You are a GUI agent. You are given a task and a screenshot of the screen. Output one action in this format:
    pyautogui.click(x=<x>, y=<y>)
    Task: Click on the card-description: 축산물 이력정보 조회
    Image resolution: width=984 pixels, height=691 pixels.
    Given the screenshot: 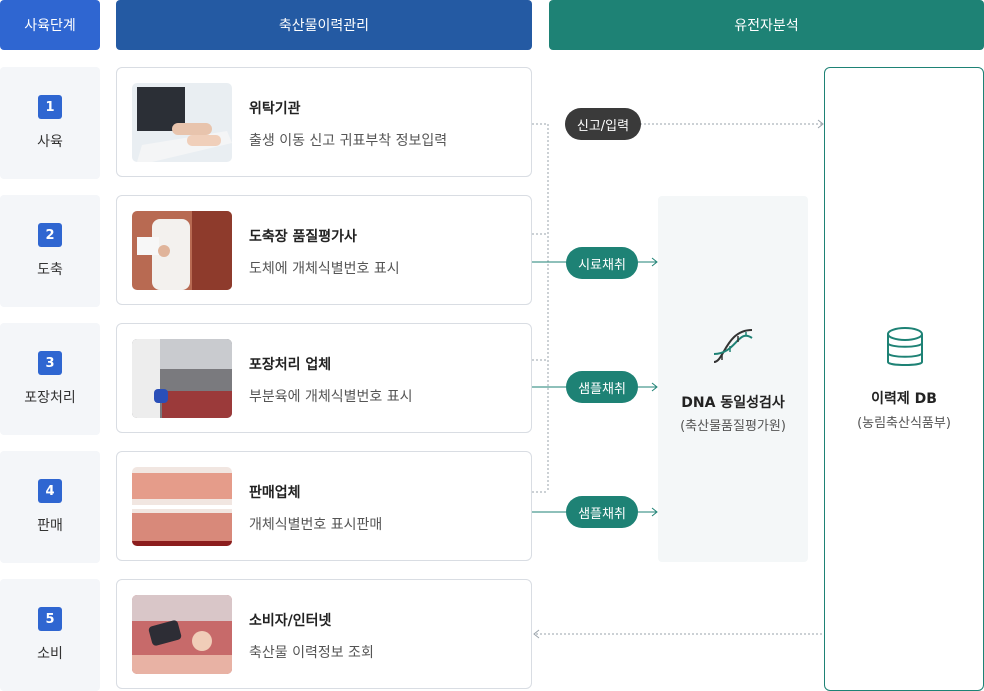 What is the action you would take?
    pyautogui.click(x=311, y=653)
    